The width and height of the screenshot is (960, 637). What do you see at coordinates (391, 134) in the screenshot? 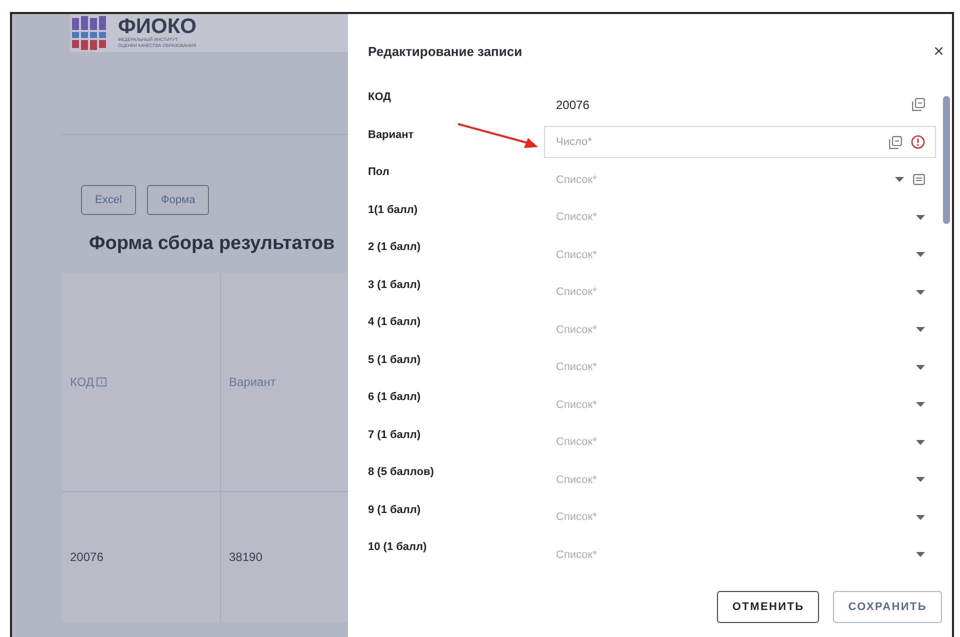
I see `field-label: Вариант` at bounding box center [391, 134].